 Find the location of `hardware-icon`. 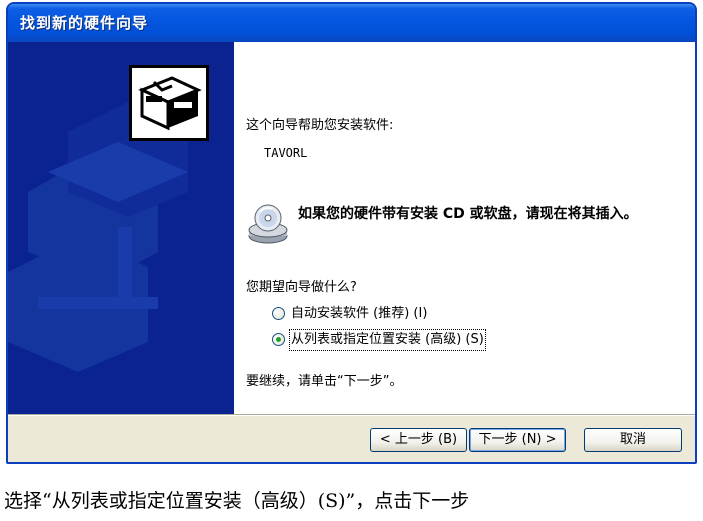

hardware-icon is located at coordinates (169, 103).